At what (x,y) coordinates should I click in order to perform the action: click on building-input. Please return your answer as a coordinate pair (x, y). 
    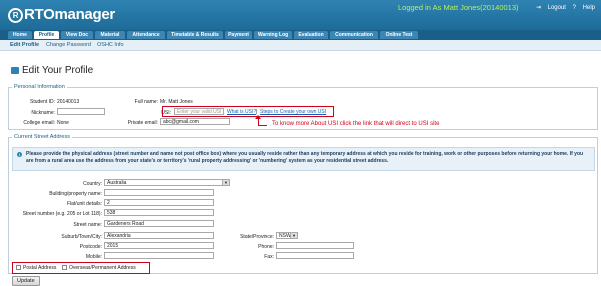
    Looking at the image, I should click on (159, 192).